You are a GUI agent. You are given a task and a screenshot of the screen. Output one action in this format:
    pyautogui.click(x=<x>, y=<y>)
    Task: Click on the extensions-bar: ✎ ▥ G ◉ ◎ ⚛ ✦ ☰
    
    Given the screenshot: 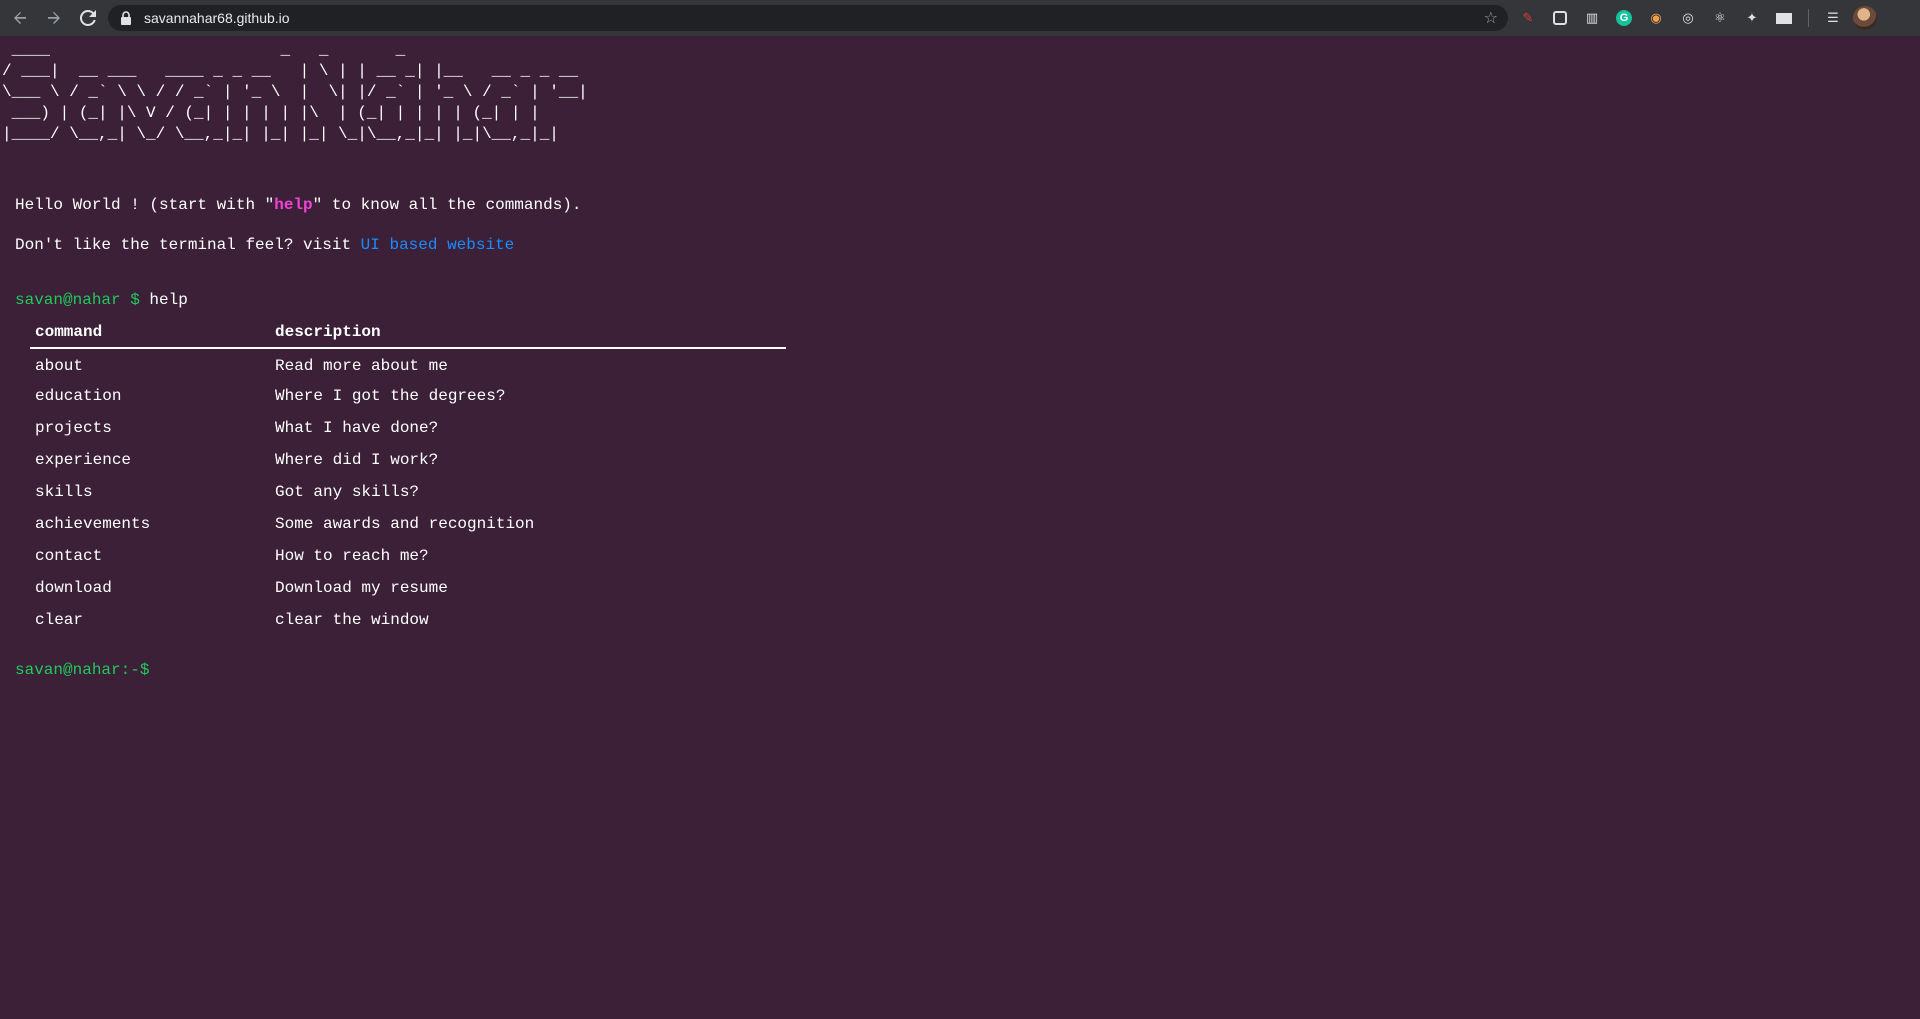 What is the action you would take?
    pyautogui.click(x=1696, y=18)
    